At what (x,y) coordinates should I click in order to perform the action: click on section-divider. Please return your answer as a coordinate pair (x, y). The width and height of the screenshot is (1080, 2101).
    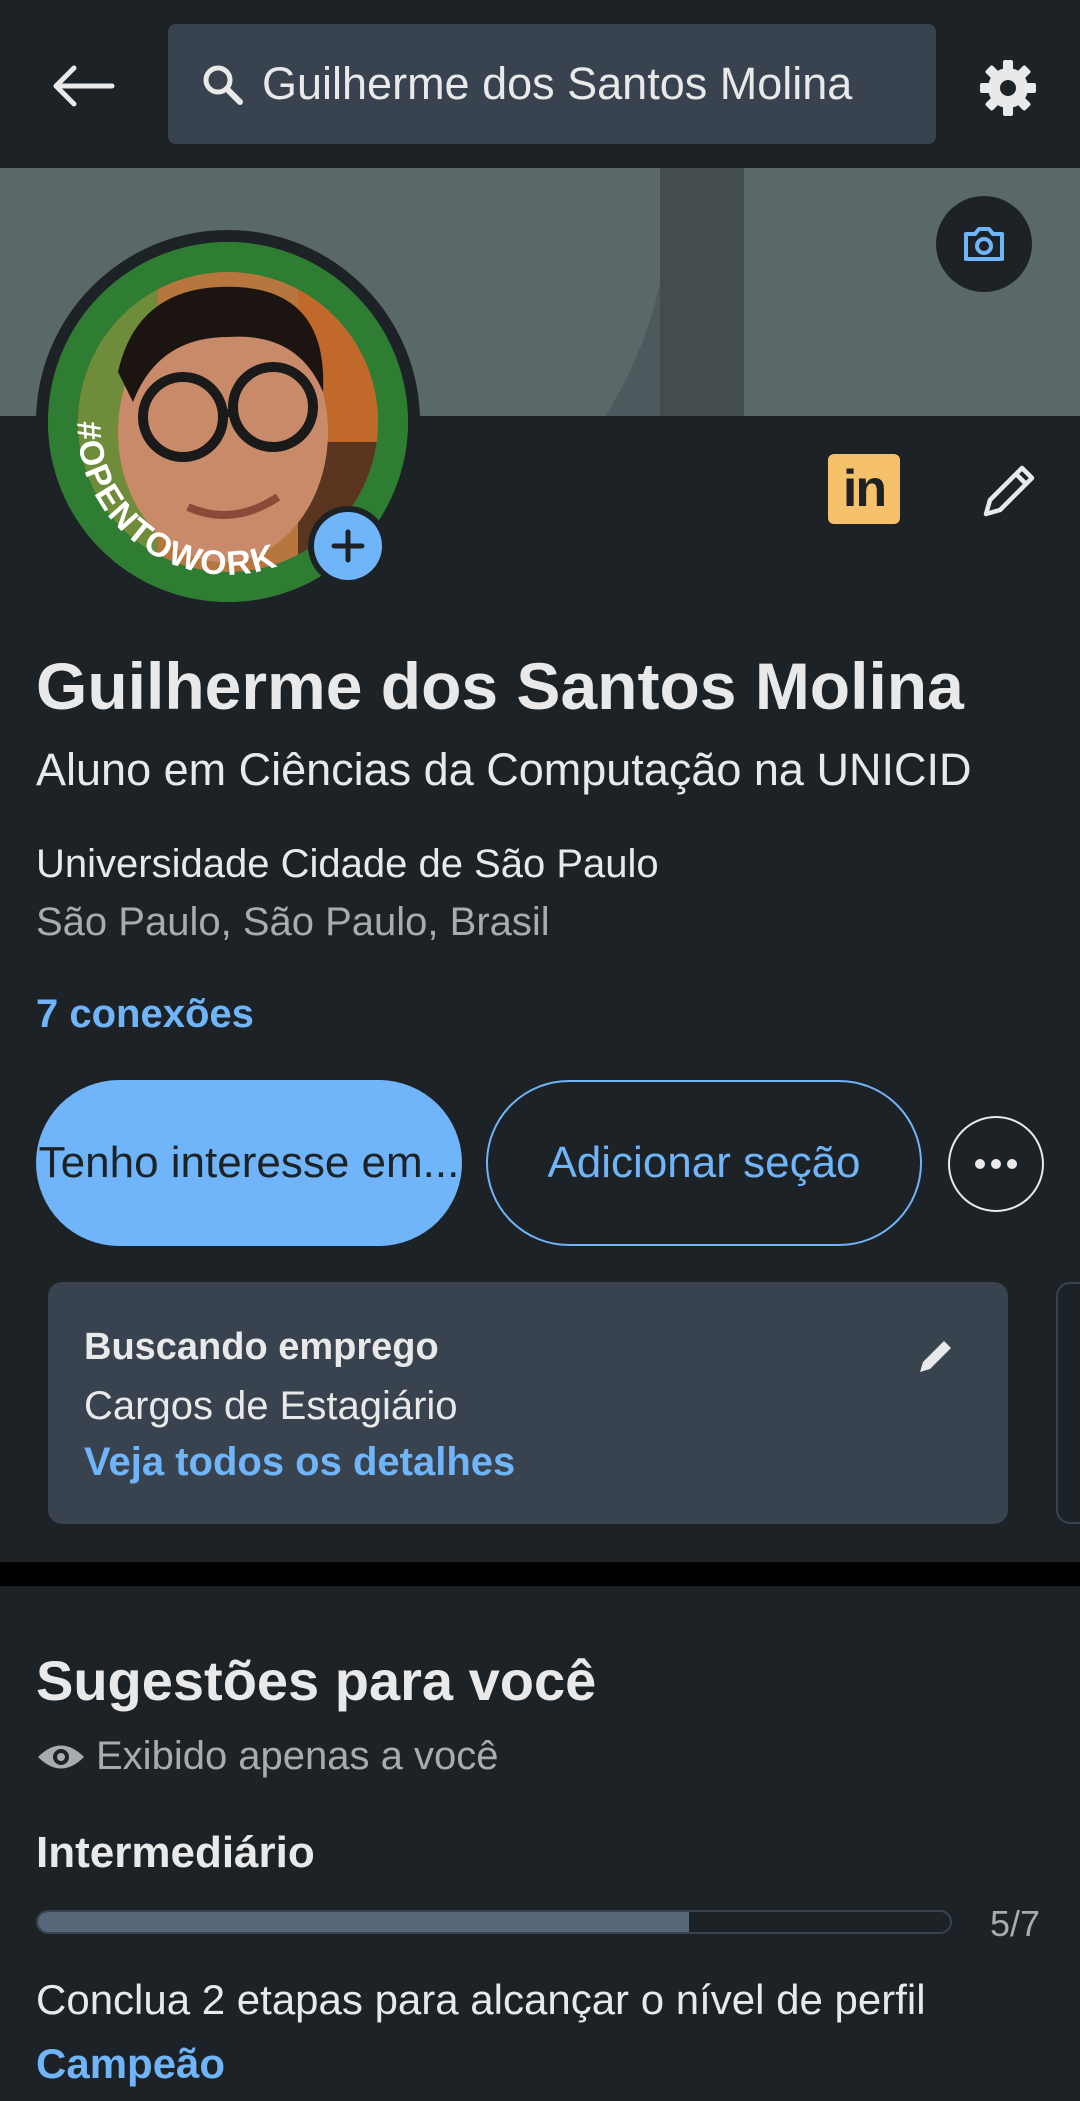
    Looking at the image, I should click on (540, 1574).